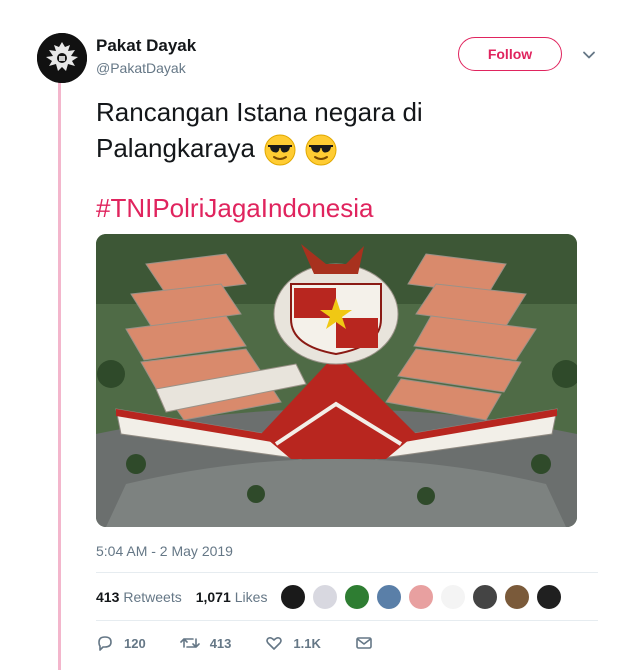 This screenshot has width=638, height=670. Describe the element at coordinates (307, 643) in the screenshot. I see `like-count: 1.1K` at that location.